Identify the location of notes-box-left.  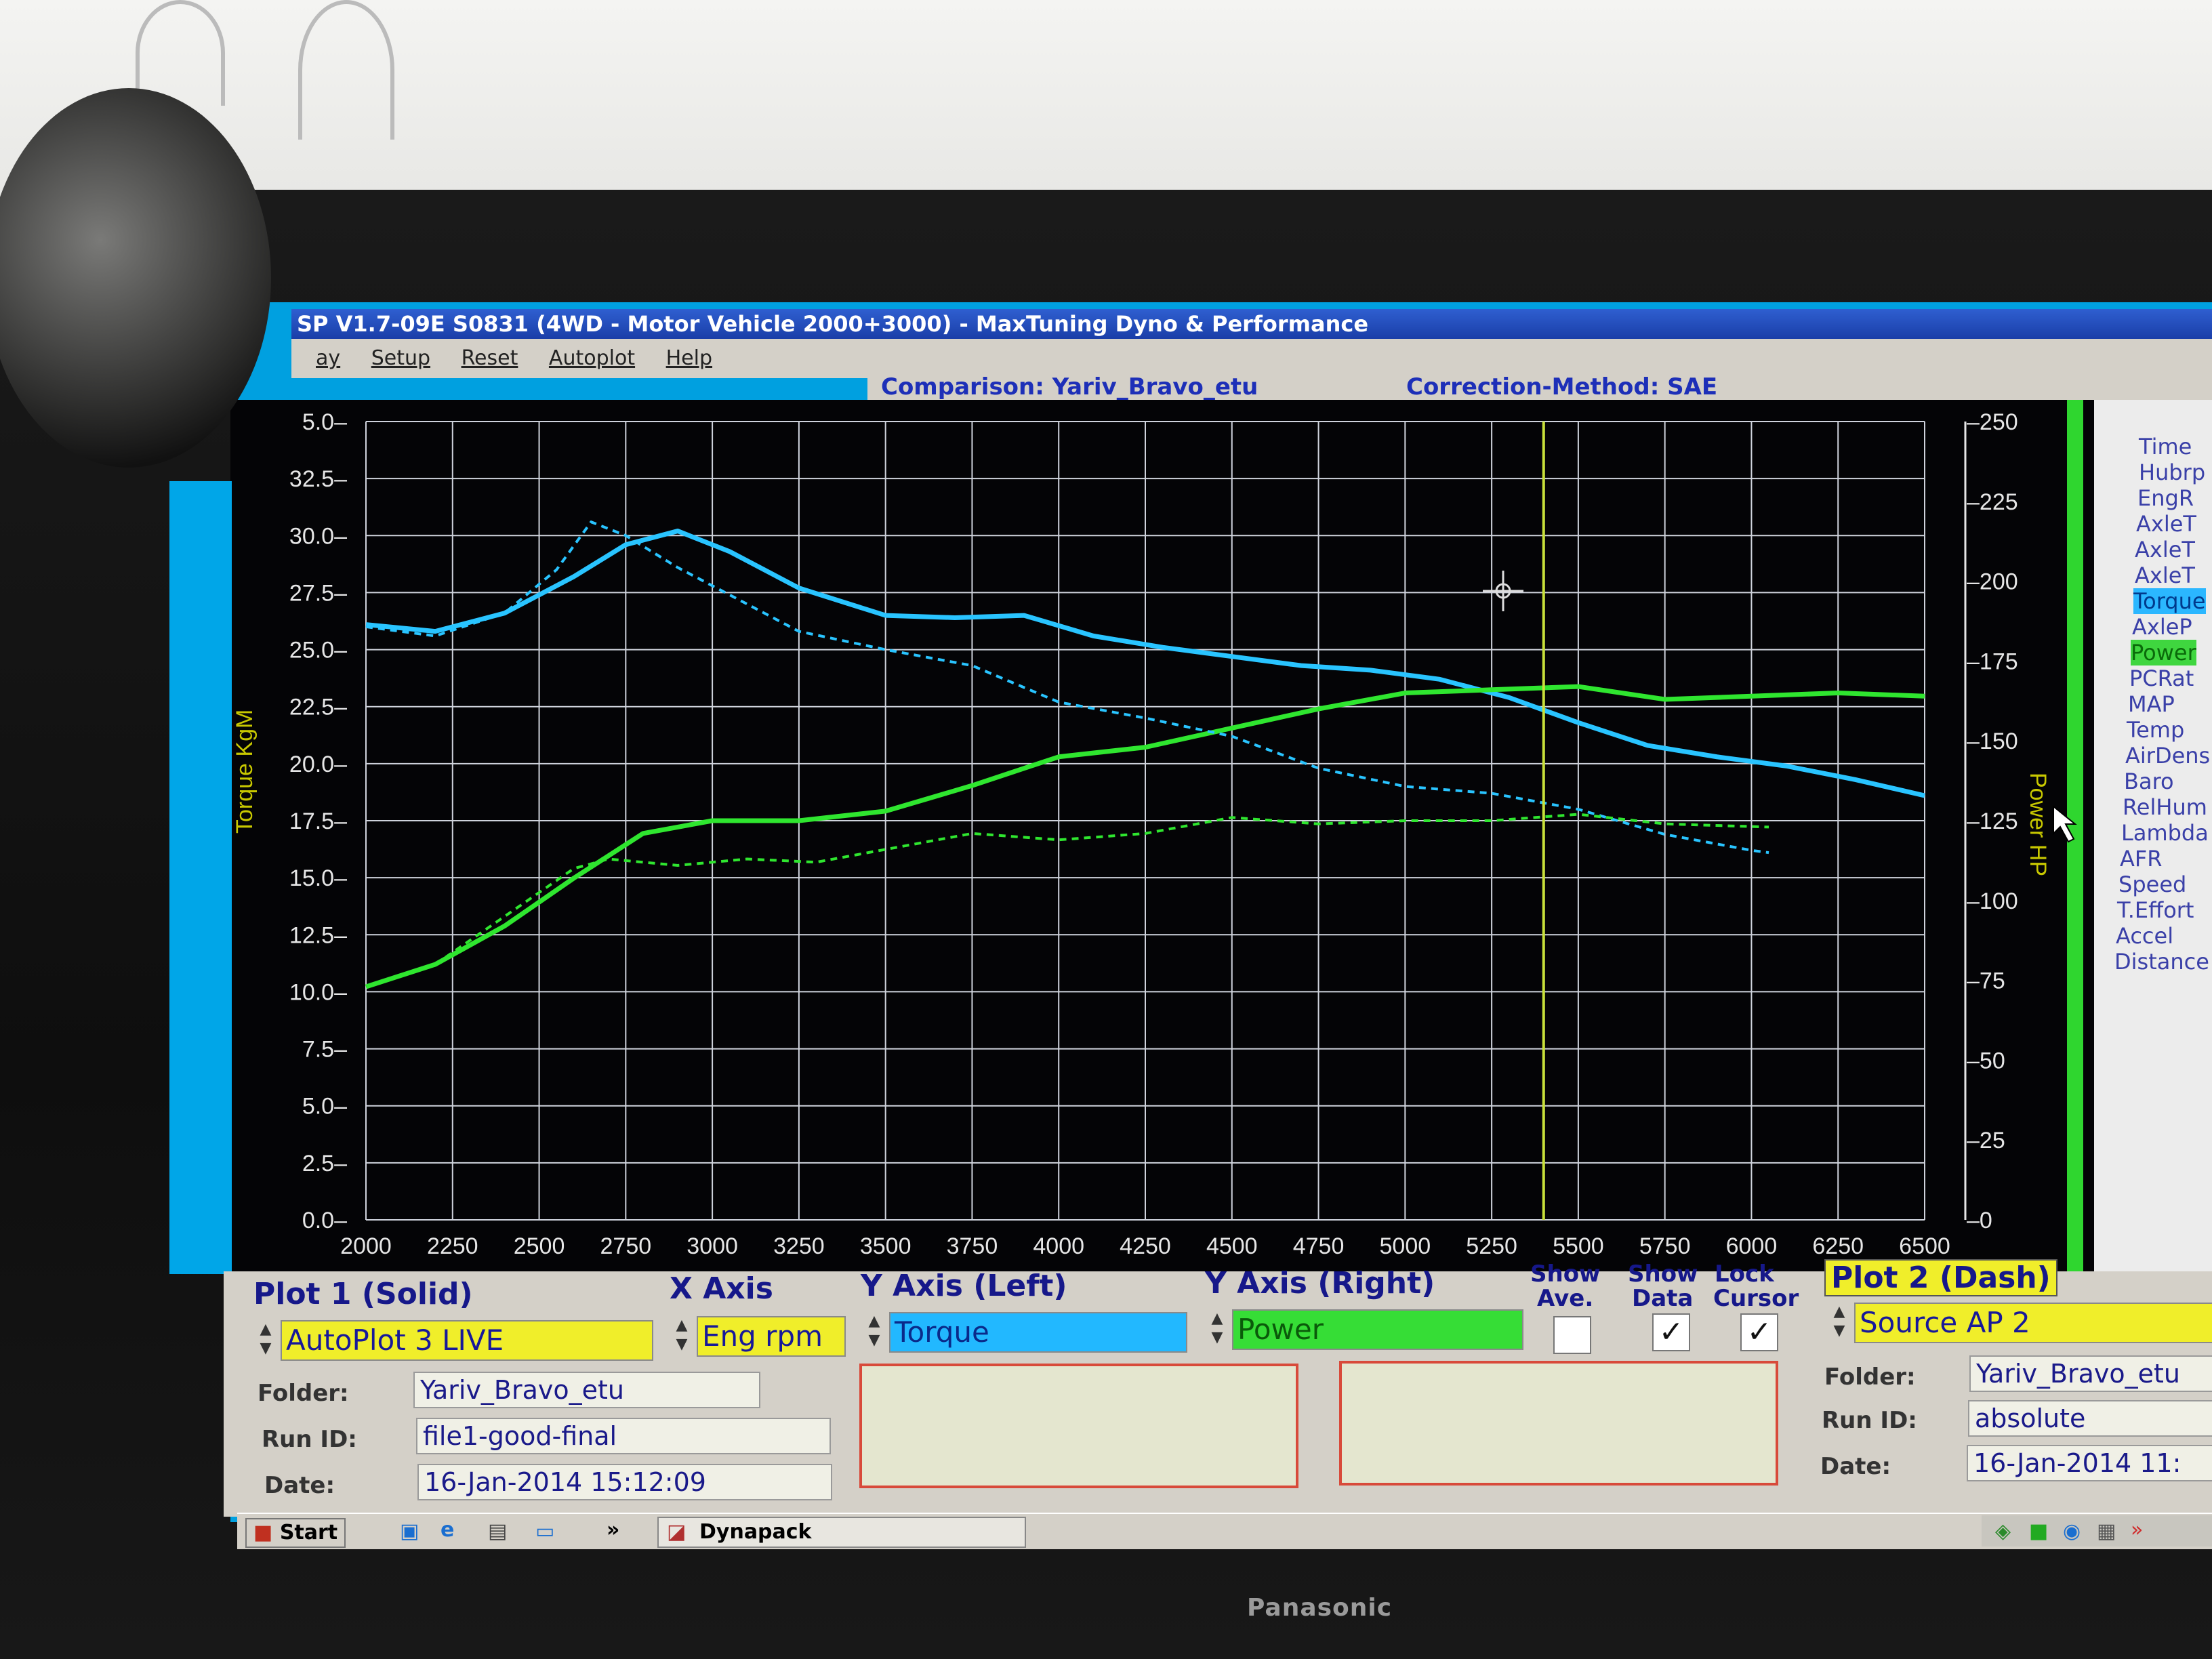
(1078, 1426).